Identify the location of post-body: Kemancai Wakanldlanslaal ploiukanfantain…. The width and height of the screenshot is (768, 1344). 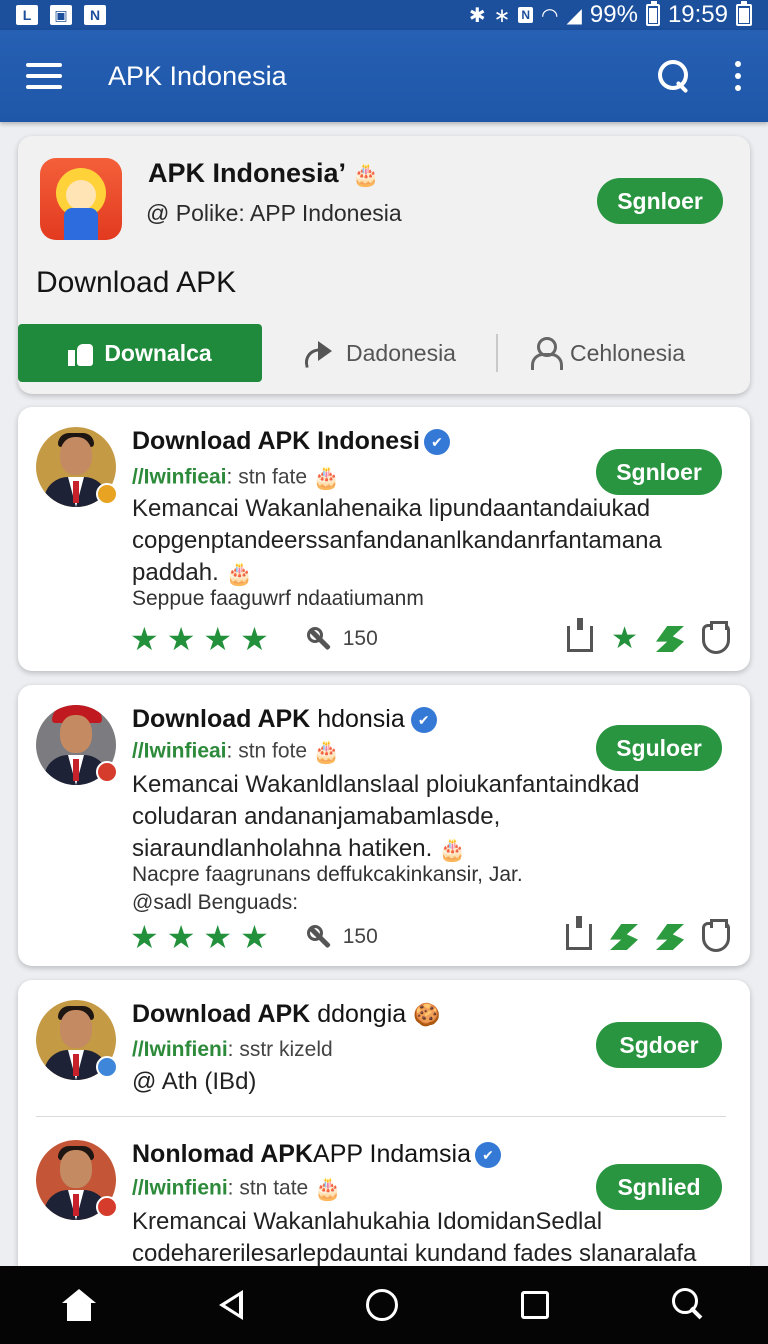
(422, 817).